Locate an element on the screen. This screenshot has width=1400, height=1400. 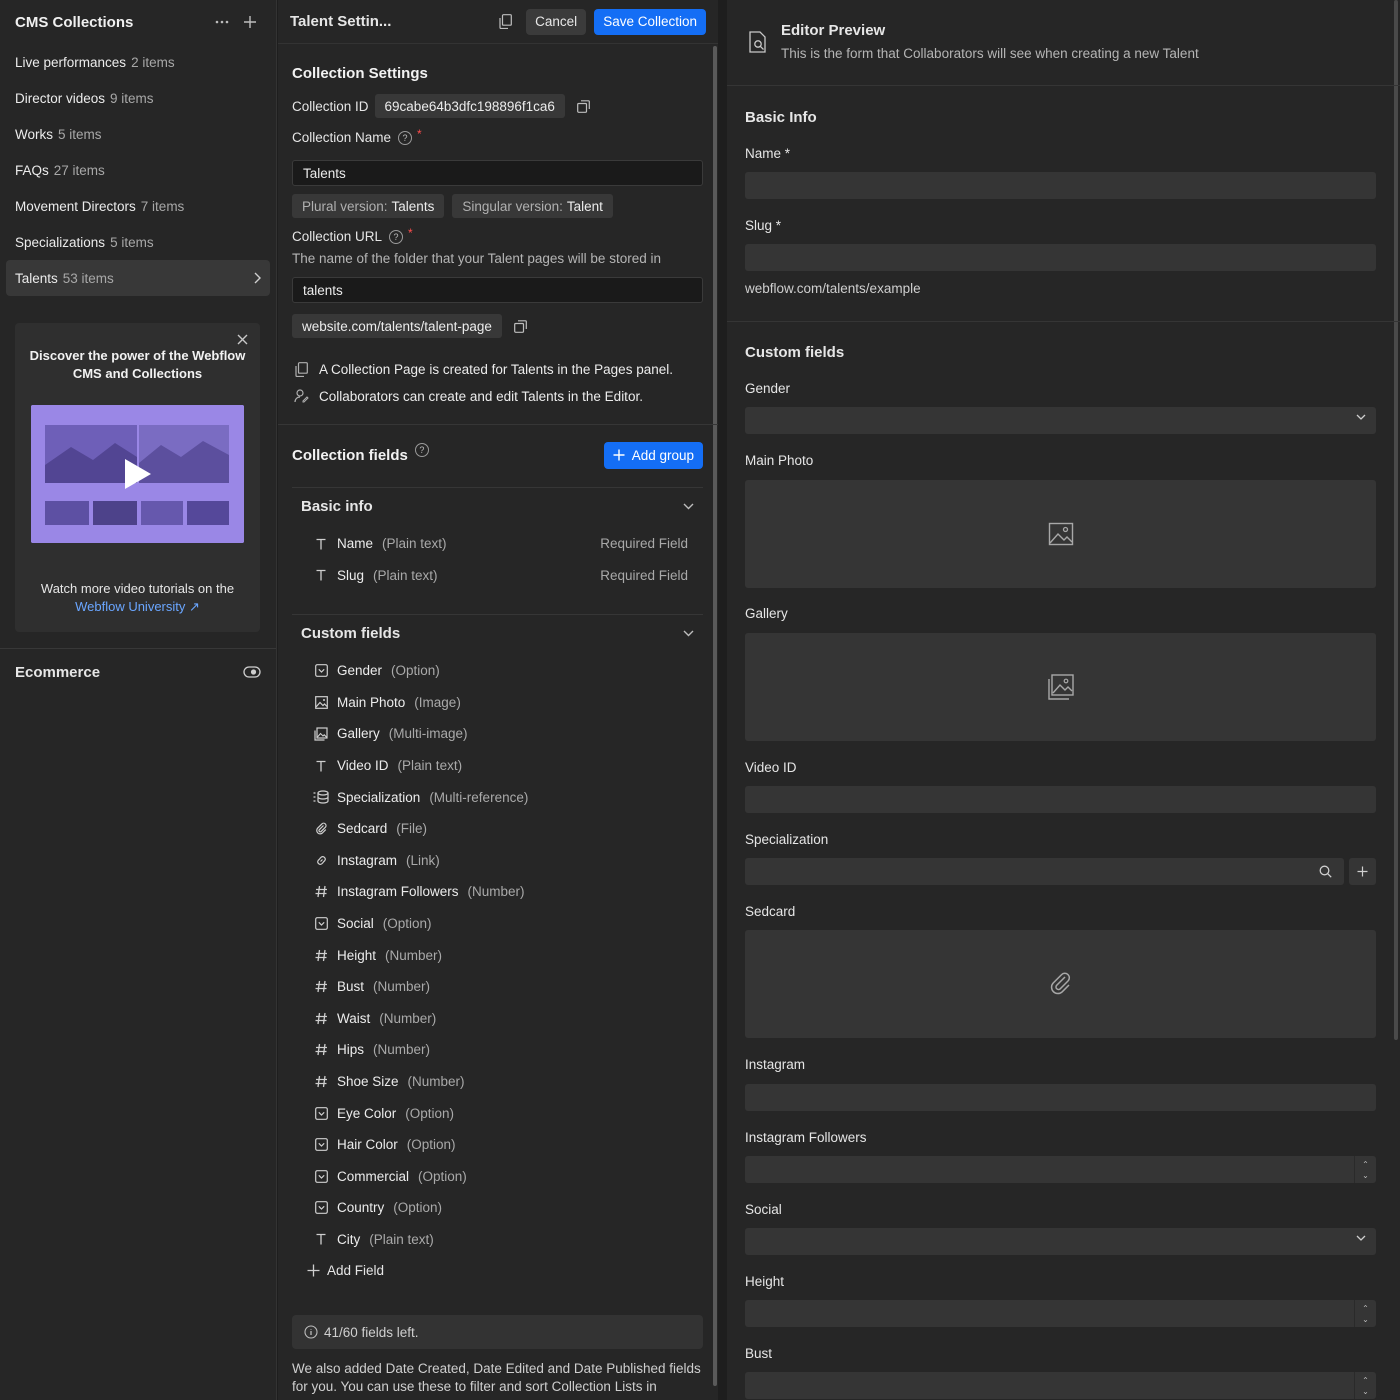
preview-gallery-upload is located at coordinates (1060, 687).